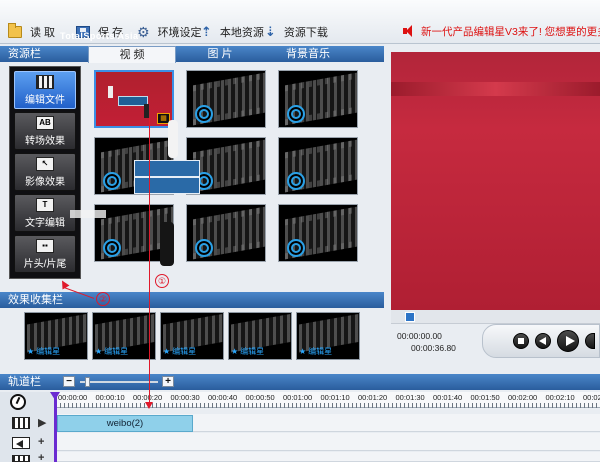  Describe the element at coordinates (206, 31) in the screenshot. I see `upload-arrow-icon: ⇡` at that location.